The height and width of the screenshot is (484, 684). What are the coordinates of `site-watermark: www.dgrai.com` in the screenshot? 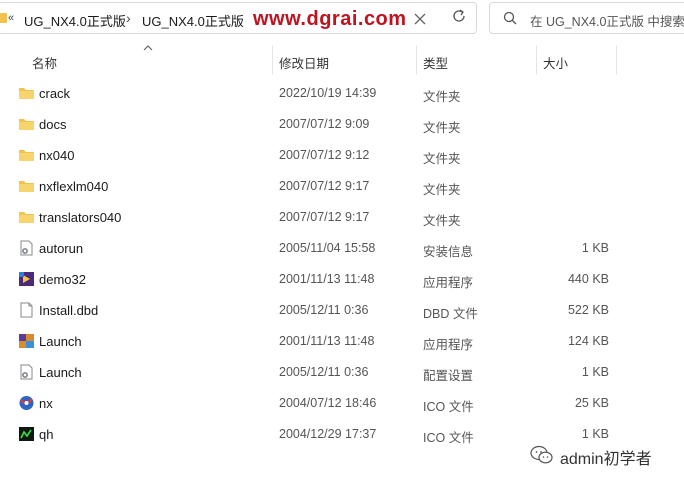 It's located at (330, 19).